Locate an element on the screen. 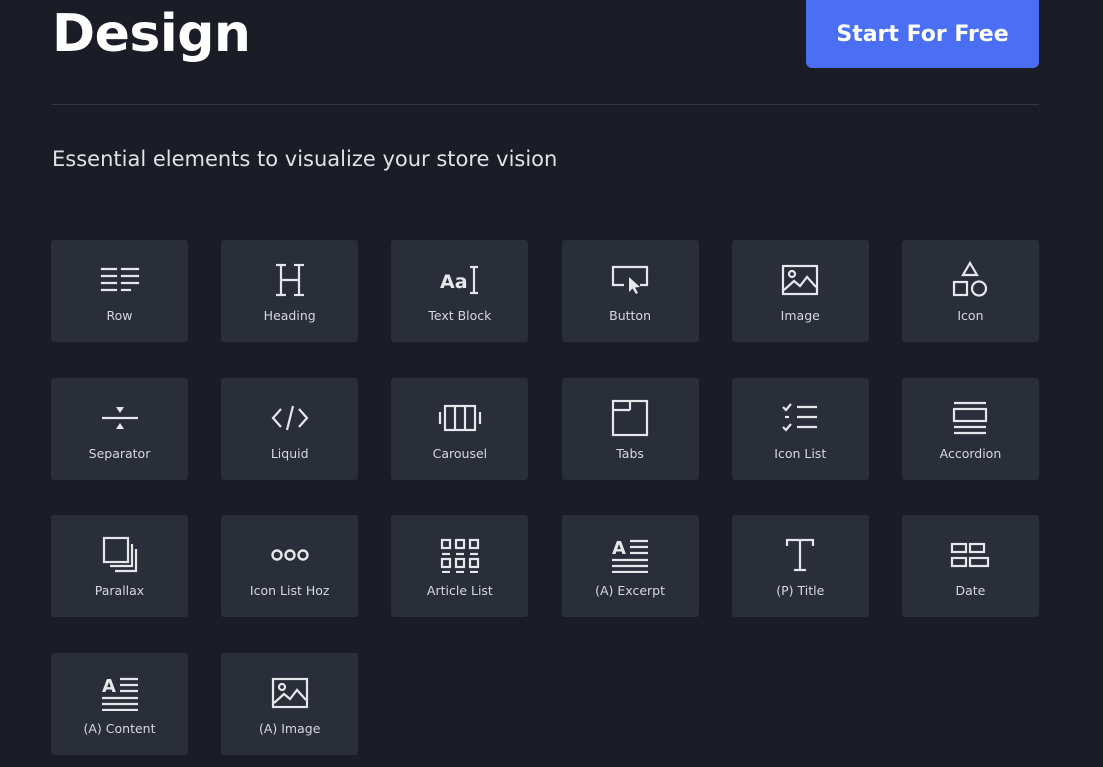 Image resolution: width=1103 pixels, height=767 pixels. element-label: Image is located at coordinates (800, 315).